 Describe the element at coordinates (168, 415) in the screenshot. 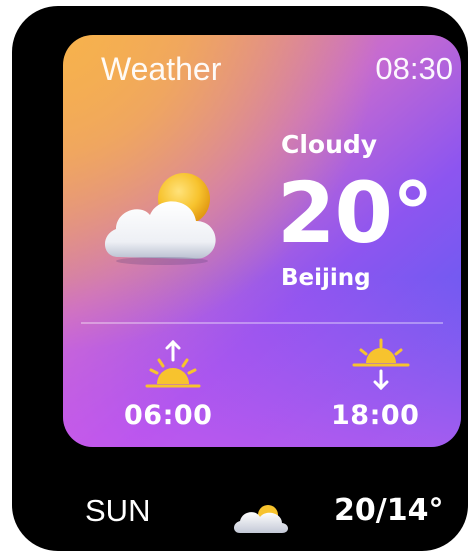

I see `sunrise-time: 06:00` at that location.